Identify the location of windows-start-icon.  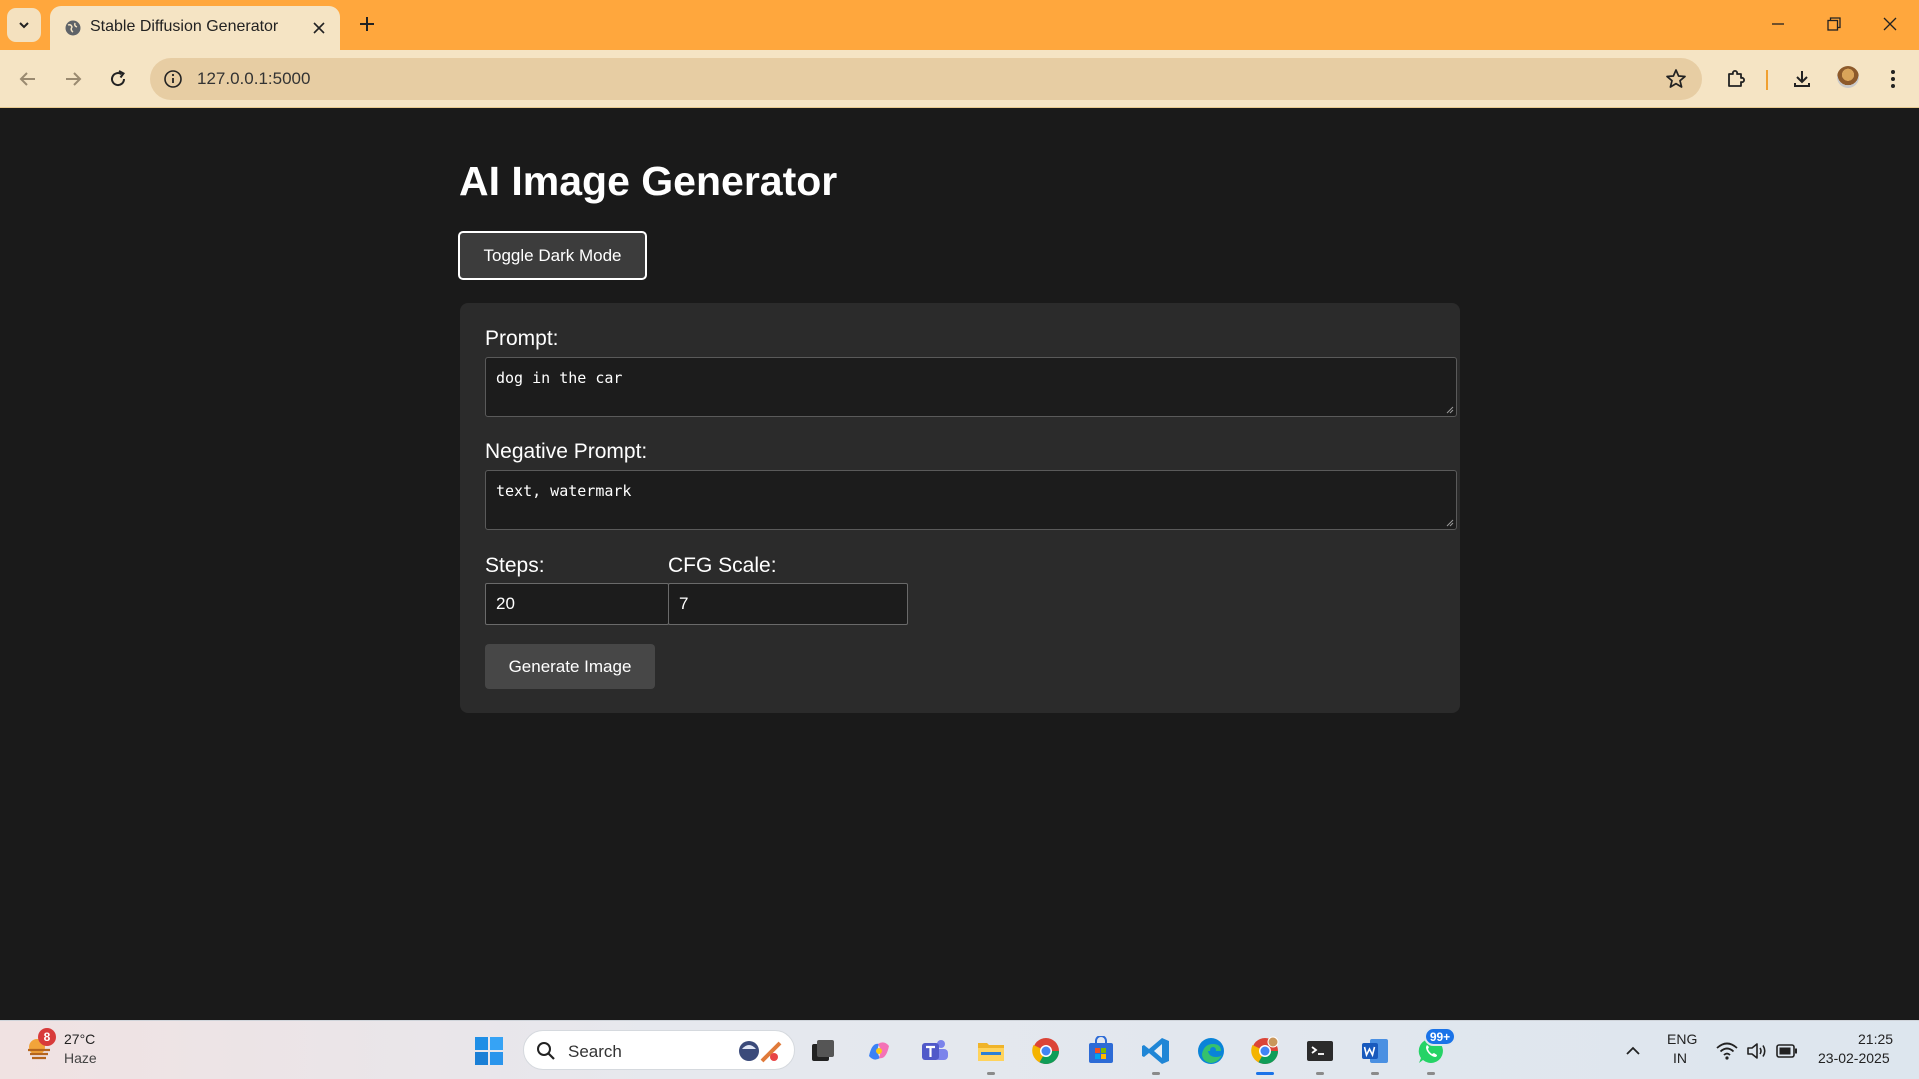
(489, 1051).